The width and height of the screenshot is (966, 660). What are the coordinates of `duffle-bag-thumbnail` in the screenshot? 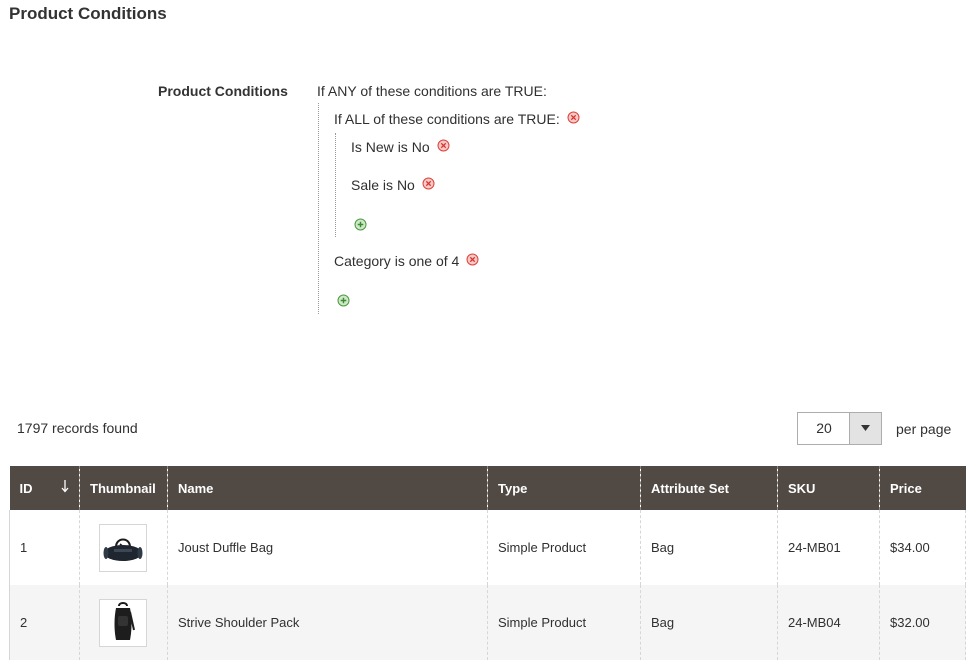 It's located at (123, 547).